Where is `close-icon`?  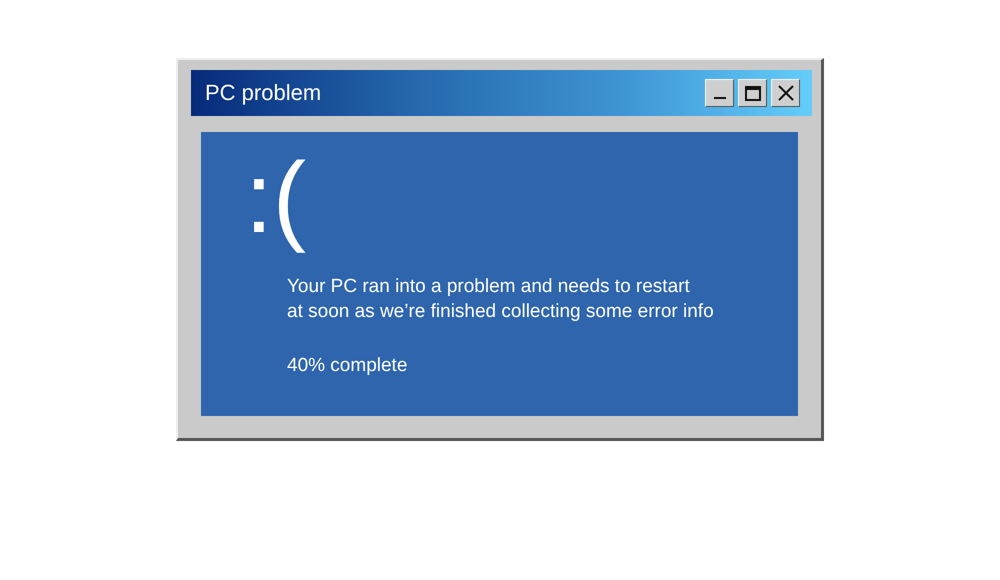 close-icon is located at coordinates (786, 93).